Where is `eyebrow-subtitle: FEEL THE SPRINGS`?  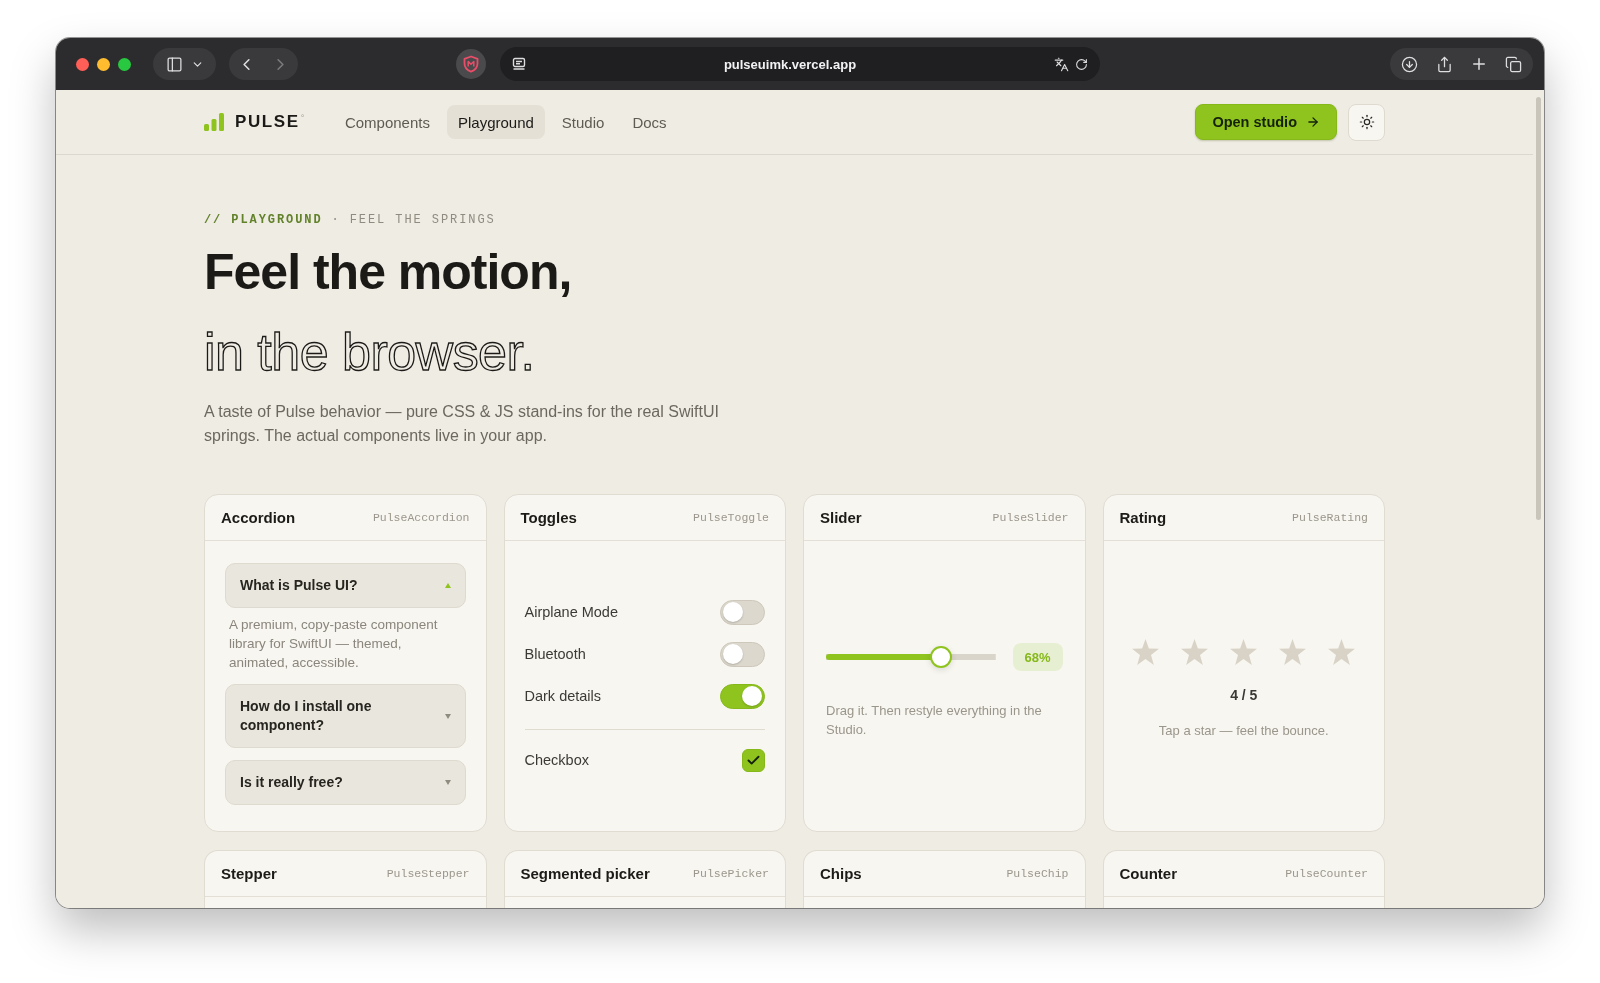
eyebrow-subtitle: FEEL THE SPRINGS is located at coordinates (422, 220).